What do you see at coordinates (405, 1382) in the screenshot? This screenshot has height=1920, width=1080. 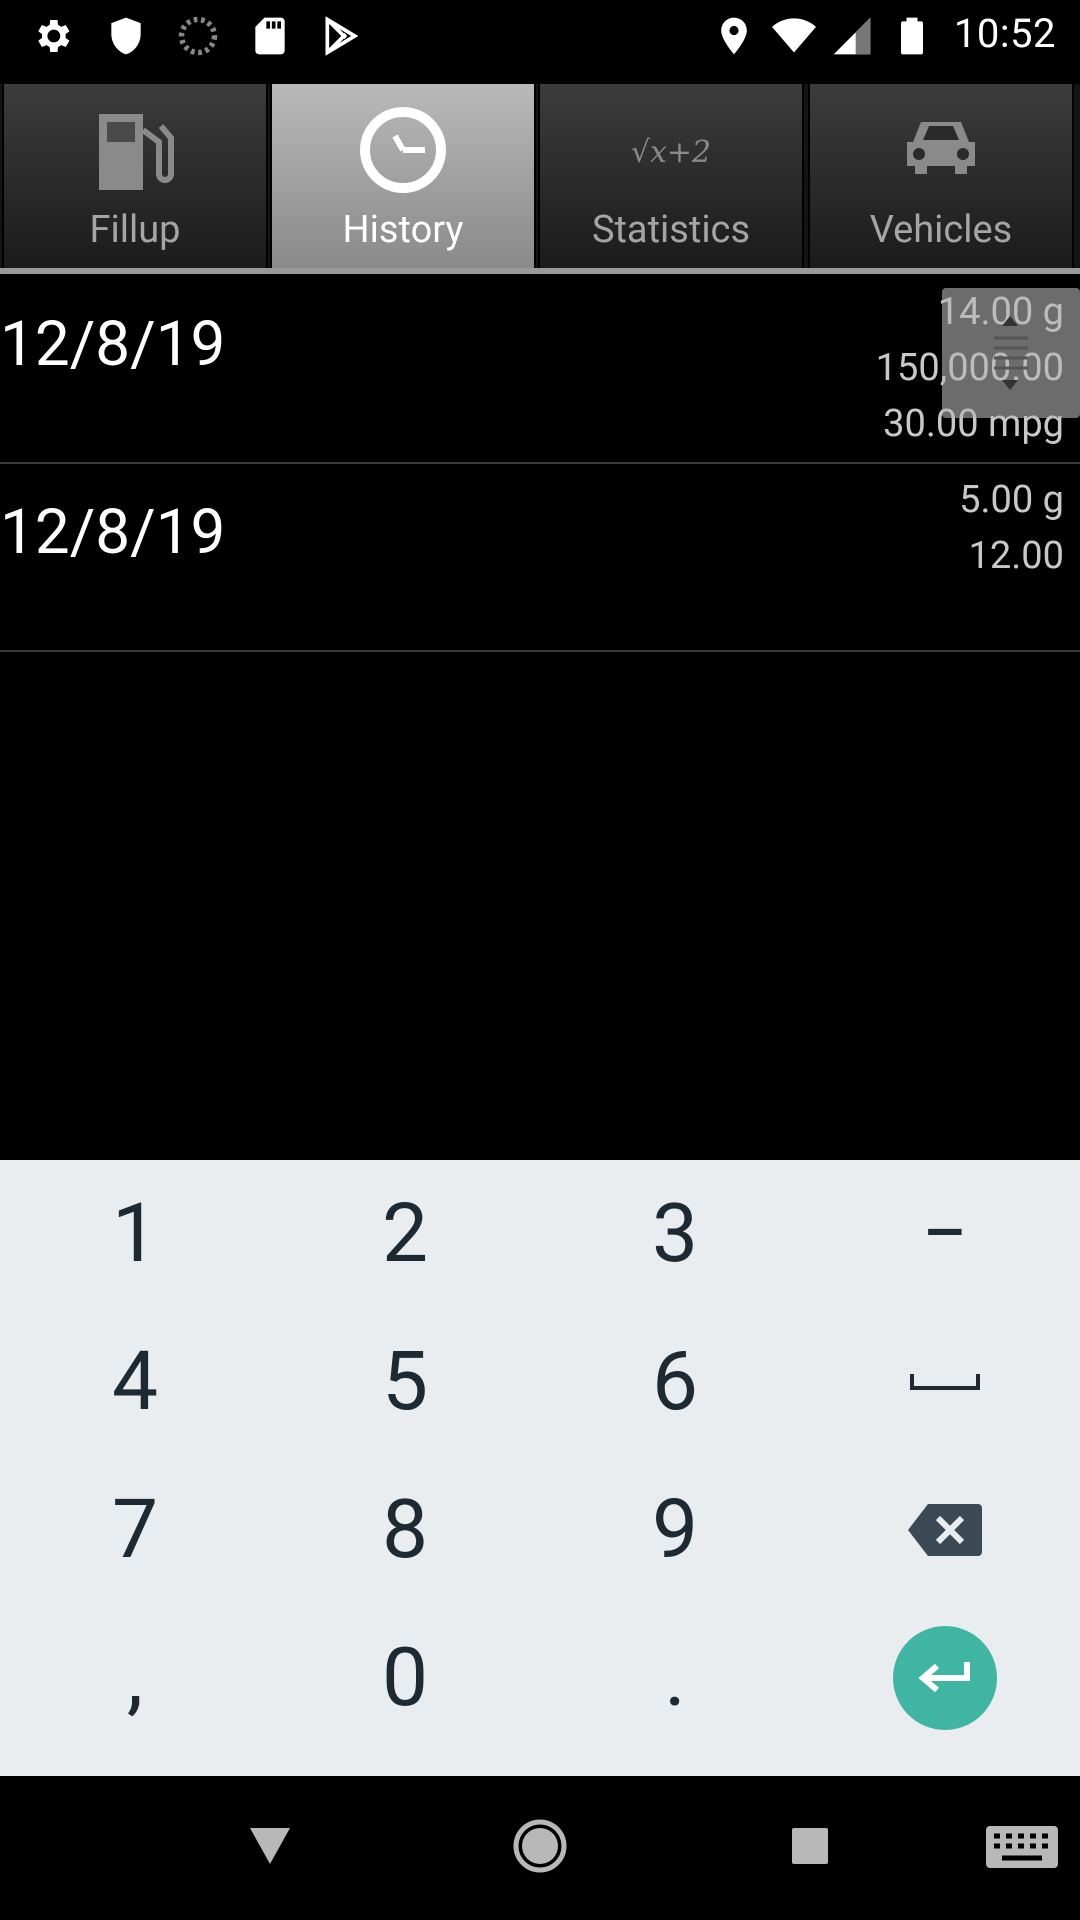 I see `key-5: 5` at bounding box center [405, 1382].